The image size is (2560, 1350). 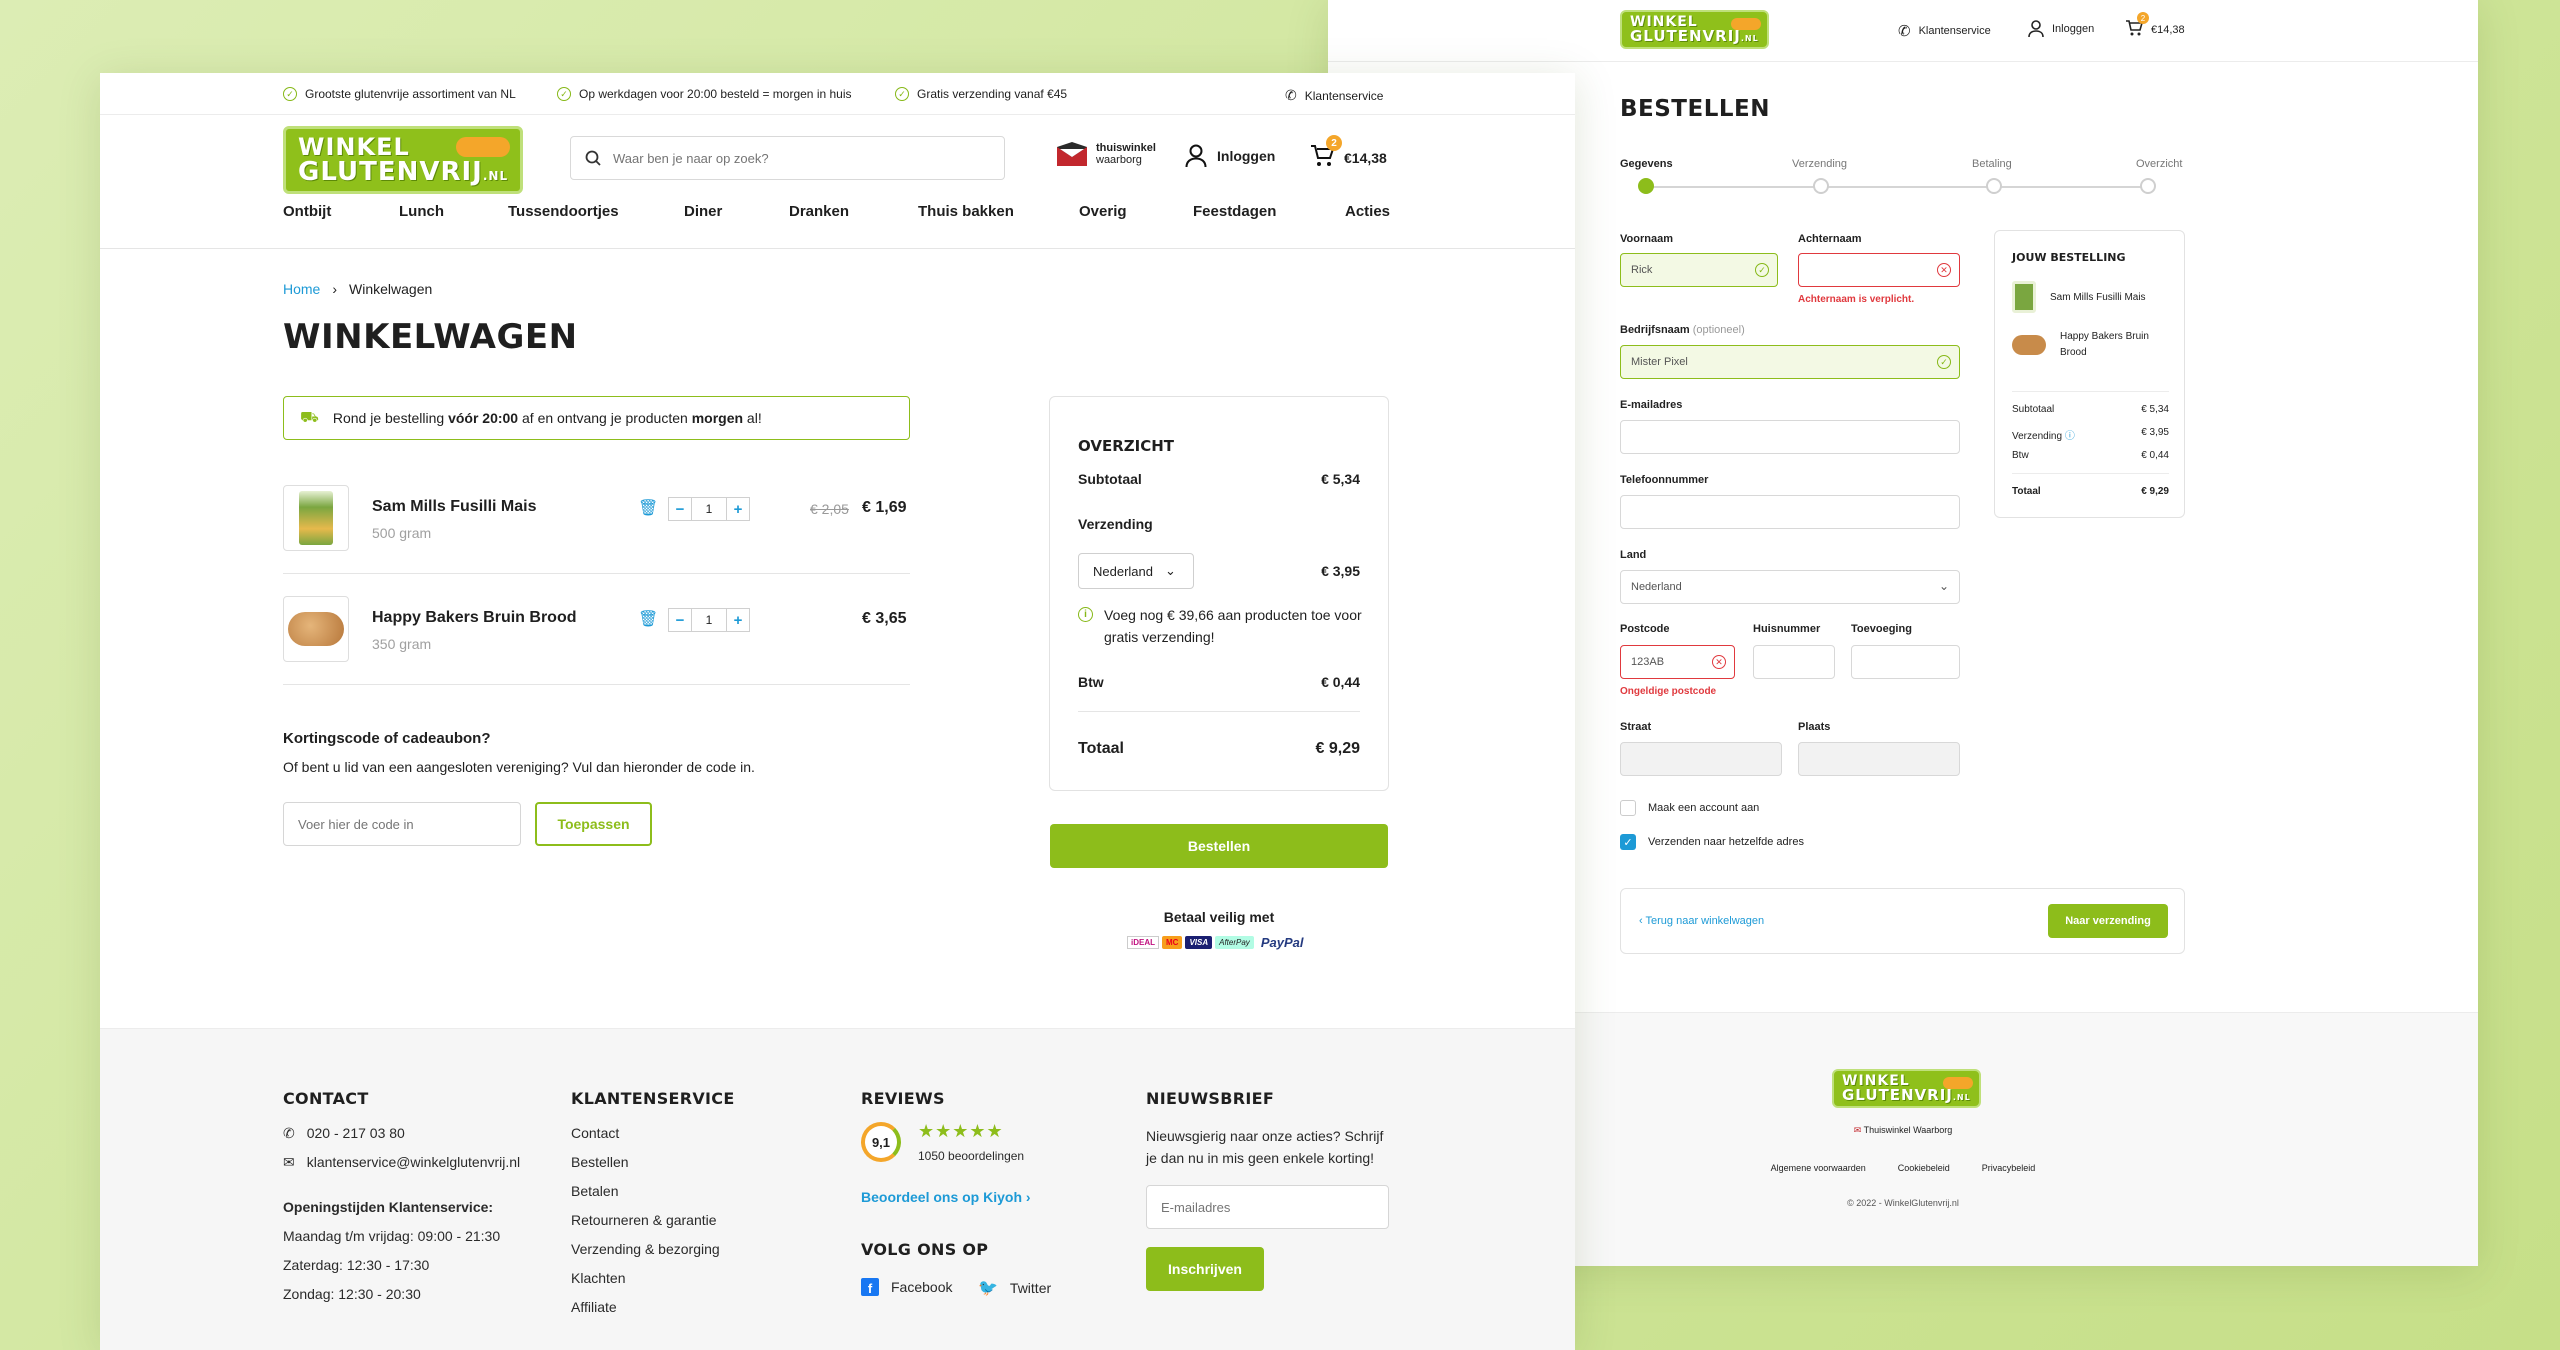 What do you see at coordinates (421, 211) in the screenshot?
I see `nav-item: Lunch` at bounding box center [421, 211].